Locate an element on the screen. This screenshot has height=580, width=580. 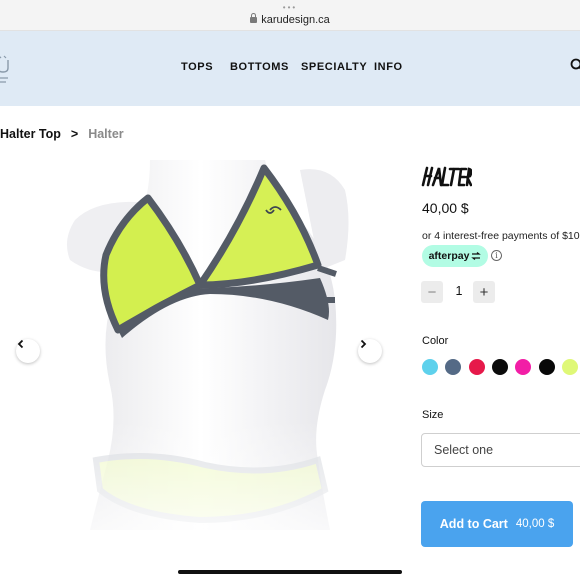
size-select: Select one is located at coordinates (500, 450).